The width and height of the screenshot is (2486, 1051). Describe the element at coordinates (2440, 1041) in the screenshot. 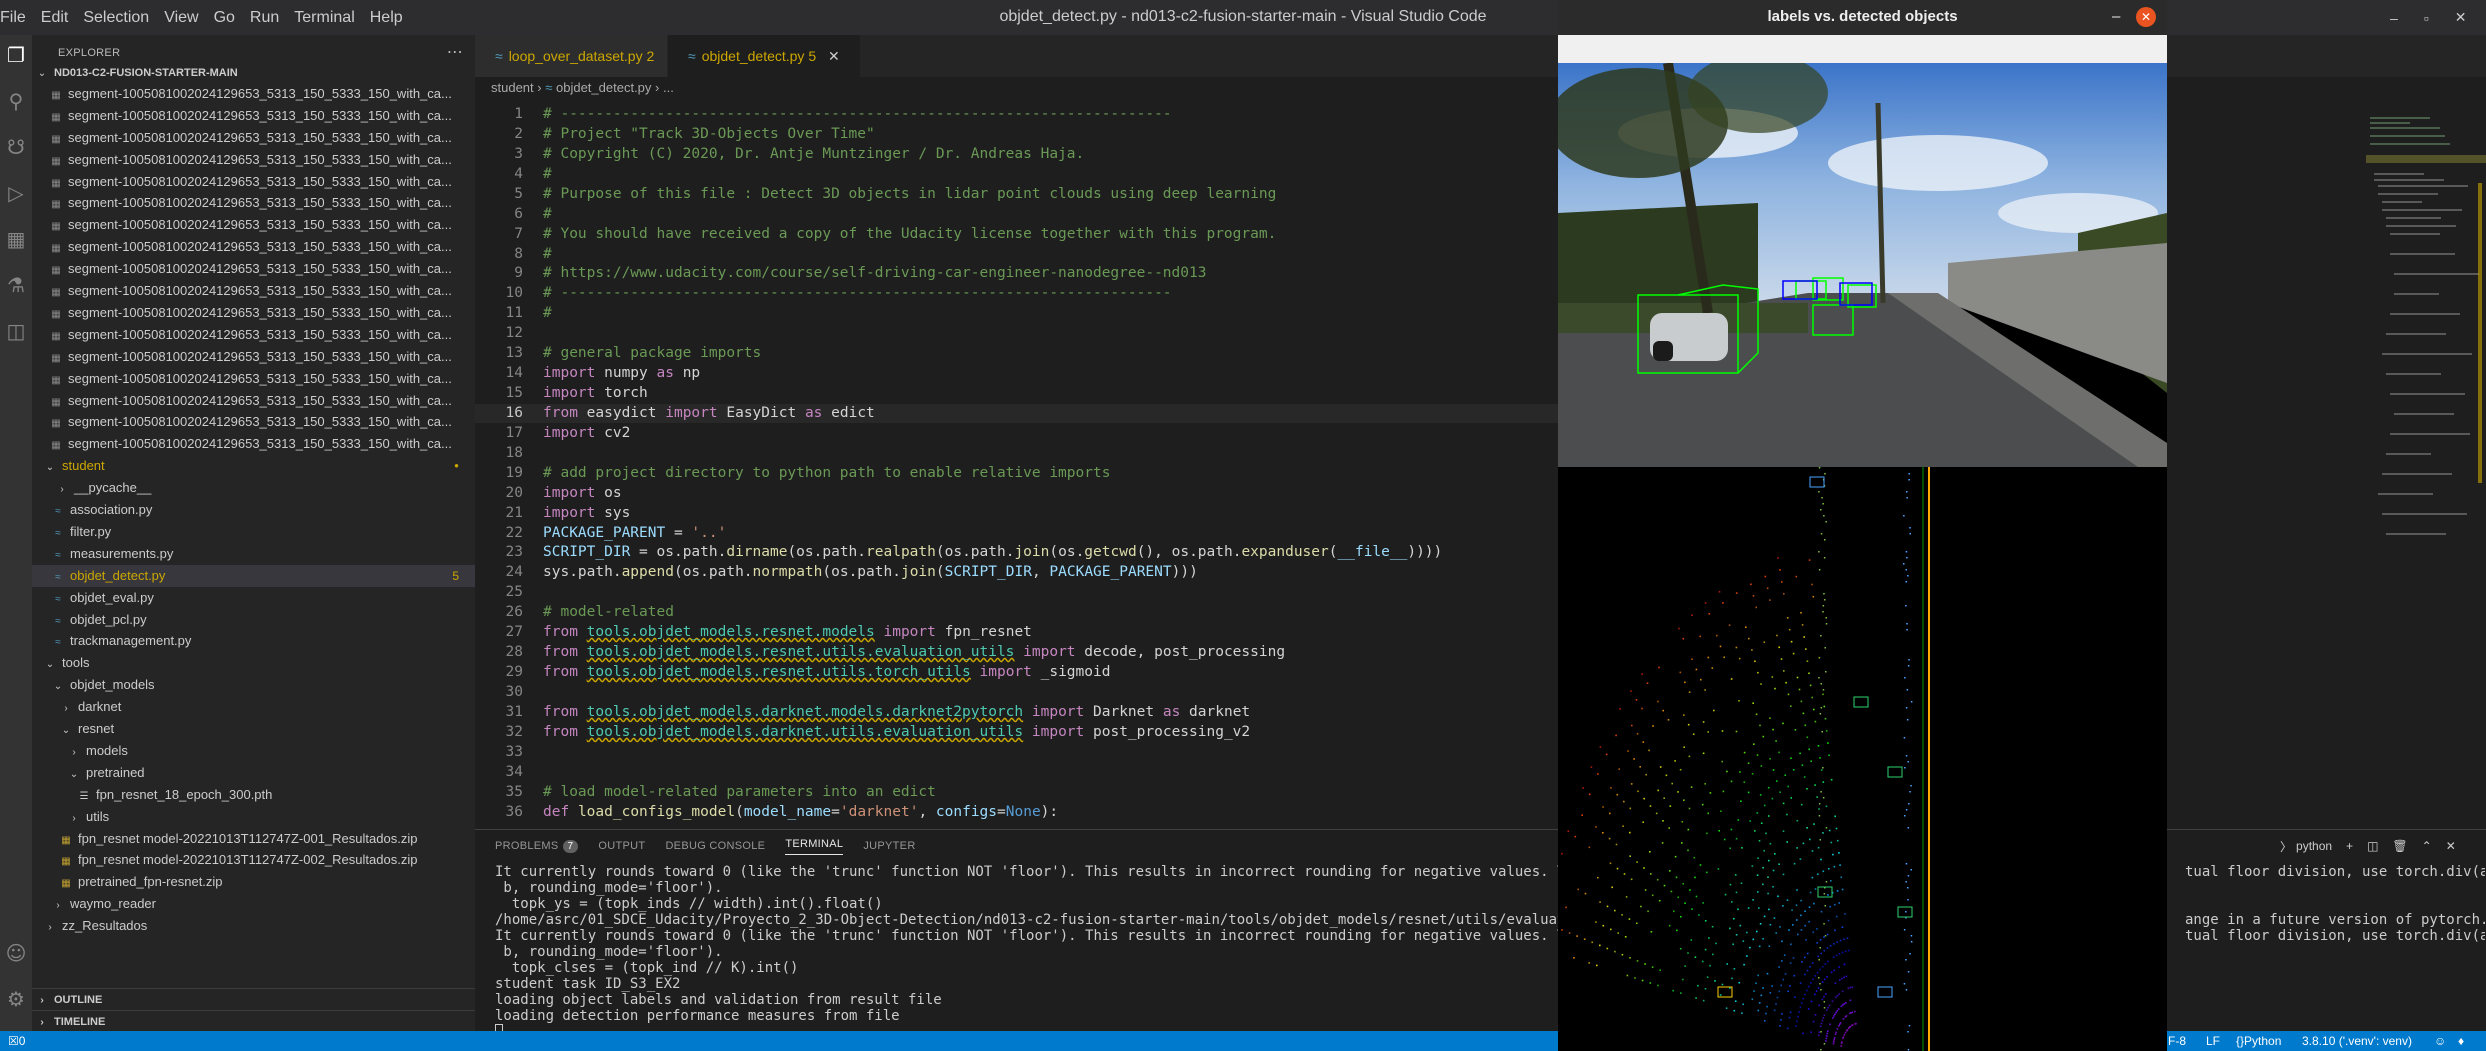

I see `feedback-icon: ☺` at that location.